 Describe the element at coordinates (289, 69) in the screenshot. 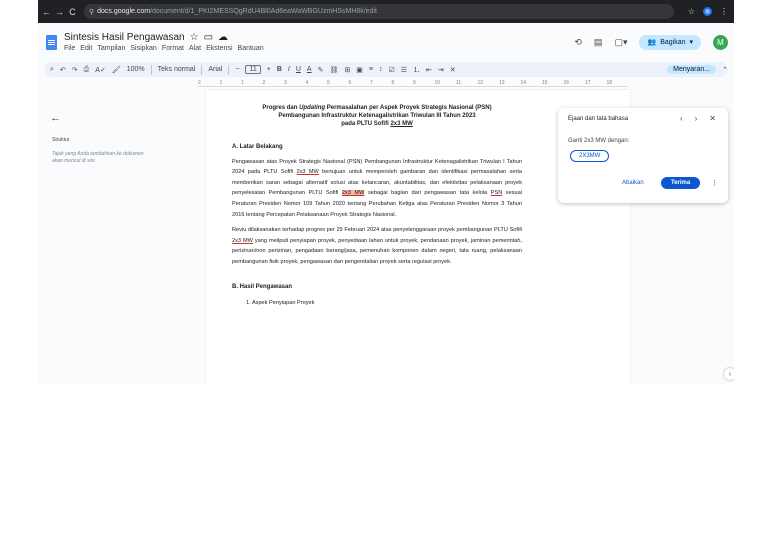

I see `italic-icon: I` at that location.